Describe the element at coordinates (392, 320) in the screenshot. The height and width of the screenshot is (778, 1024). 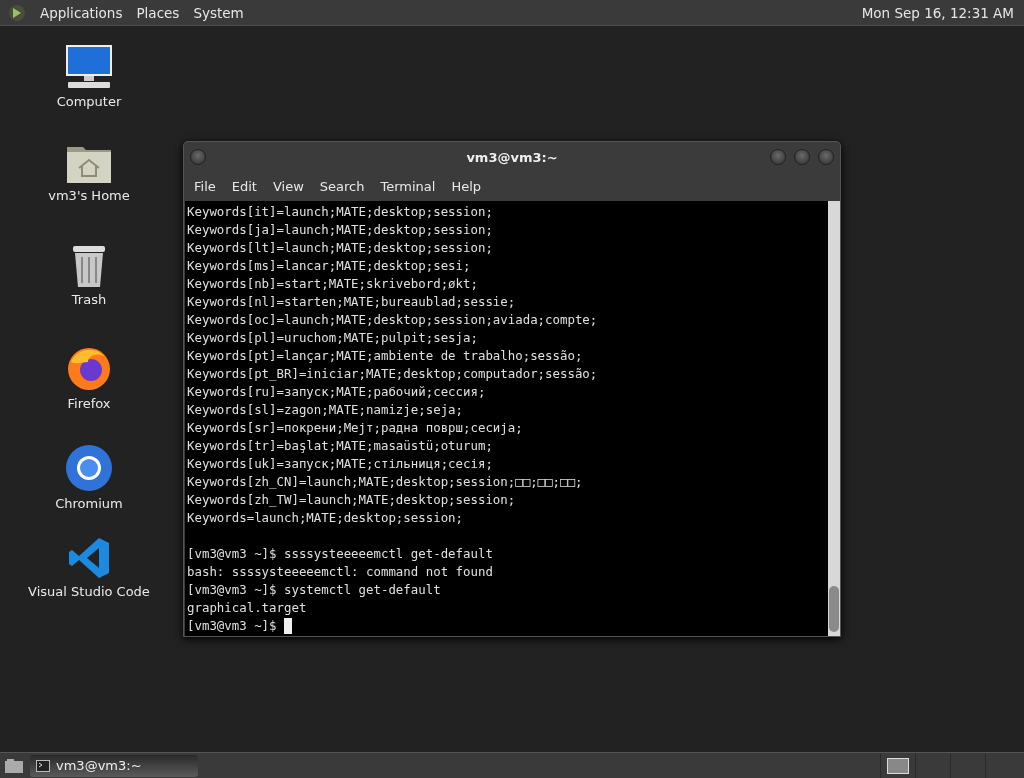
I see `terminal-line: Keywords[oc]=launch;MATE;desktop;session;aviada;compte;` at that location.